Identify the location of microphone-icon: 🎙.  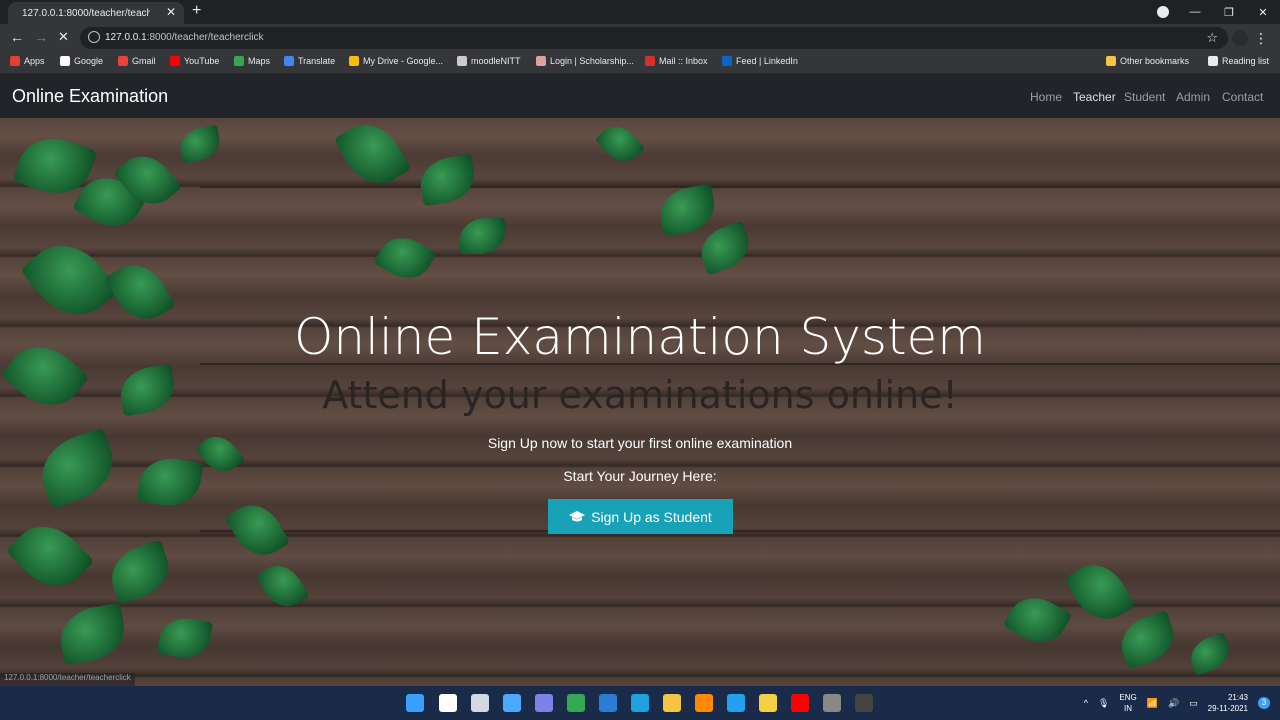
(1103, 703).